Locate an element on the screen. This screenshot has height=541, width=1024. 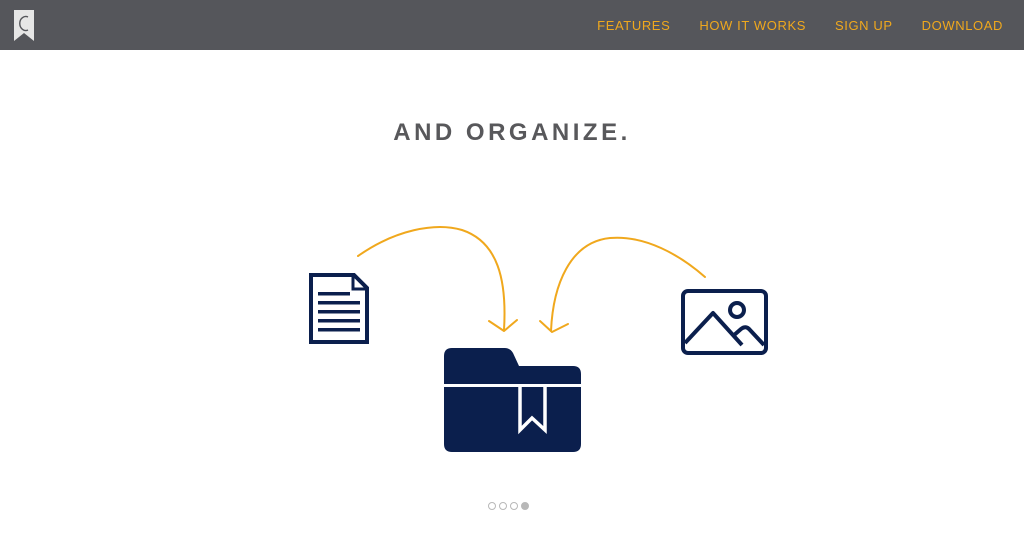
document-icon is located at coordinates (339, 308).